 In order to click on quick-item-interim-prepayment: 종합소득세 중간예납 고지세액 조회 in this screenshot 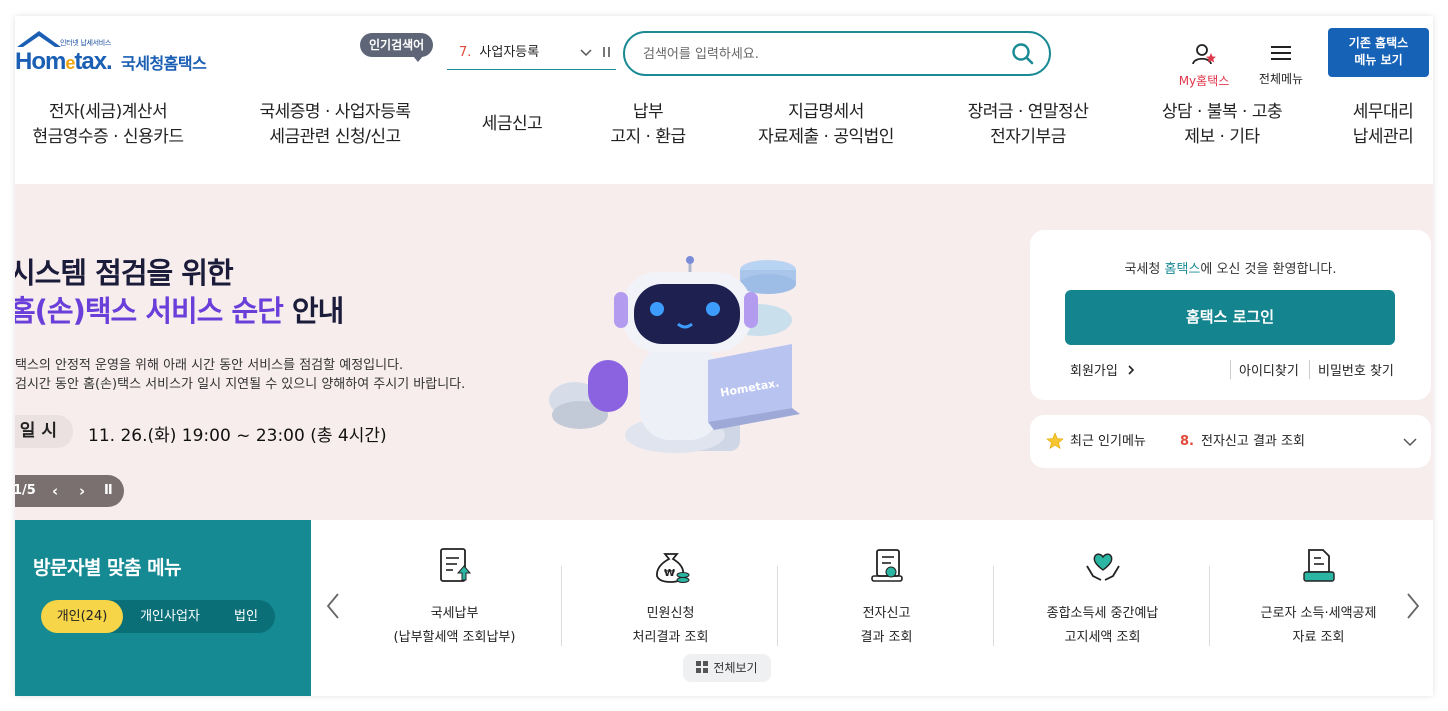, I will do `click(1102, 598)`.